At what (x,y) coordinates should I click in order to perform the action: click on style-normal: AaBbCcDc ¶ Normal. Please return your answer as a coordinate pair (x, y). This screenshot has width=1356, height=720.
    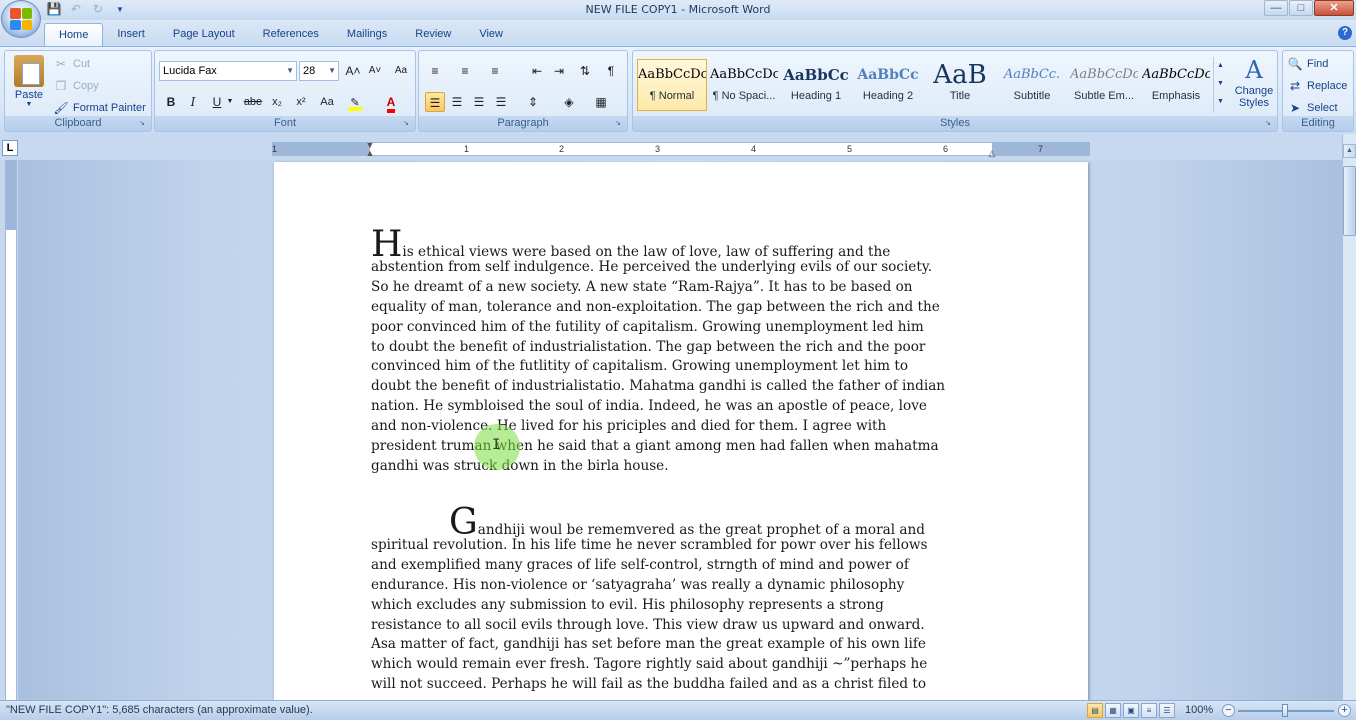
    Looking at the image, I should click on (672, 85).